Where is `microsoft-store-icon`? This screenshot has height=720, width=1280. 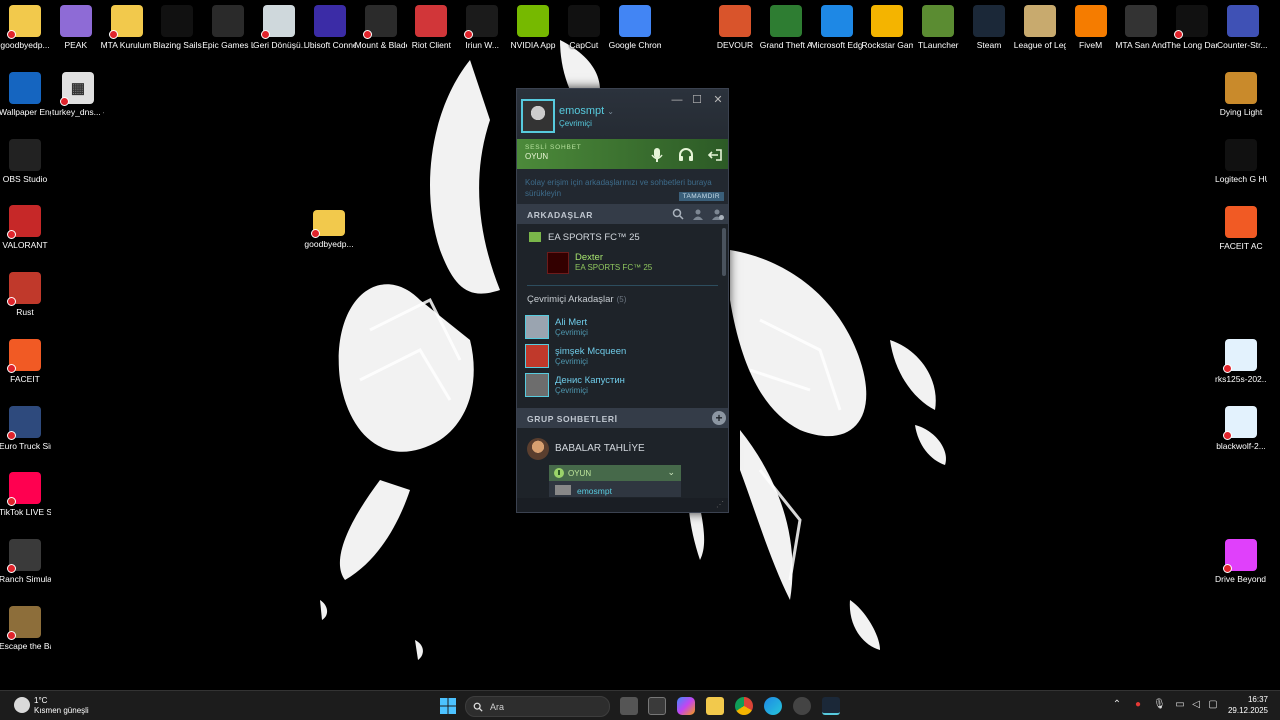
microsoft-store-icon is located at coordinates (657, 706).